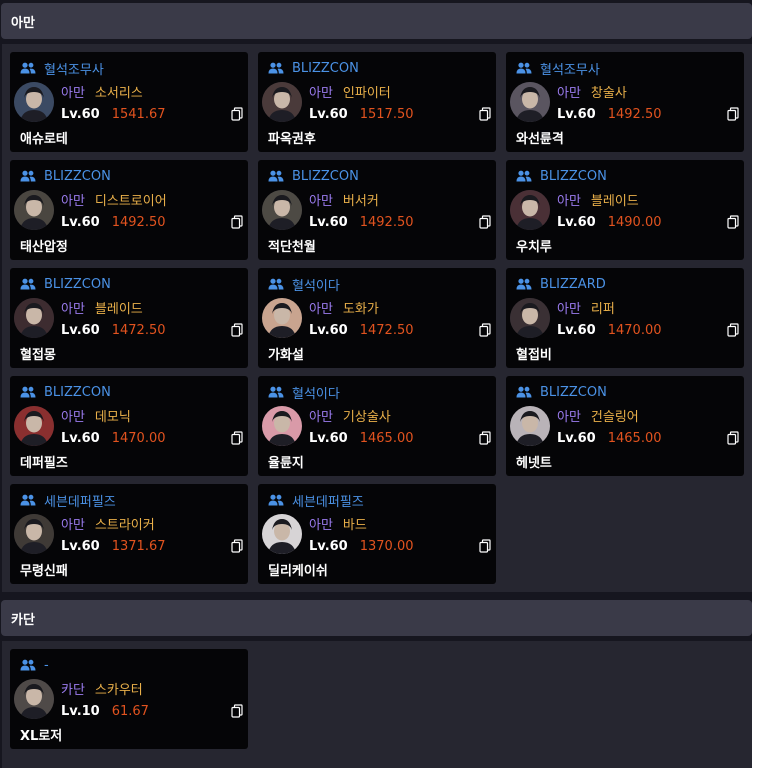 The width and height of the screenshot is (768, 768). What do you see at coordinates (376, 618) in the screenshot?
I see `section-header-kadan: 카단` at bounding box center [376, 618].